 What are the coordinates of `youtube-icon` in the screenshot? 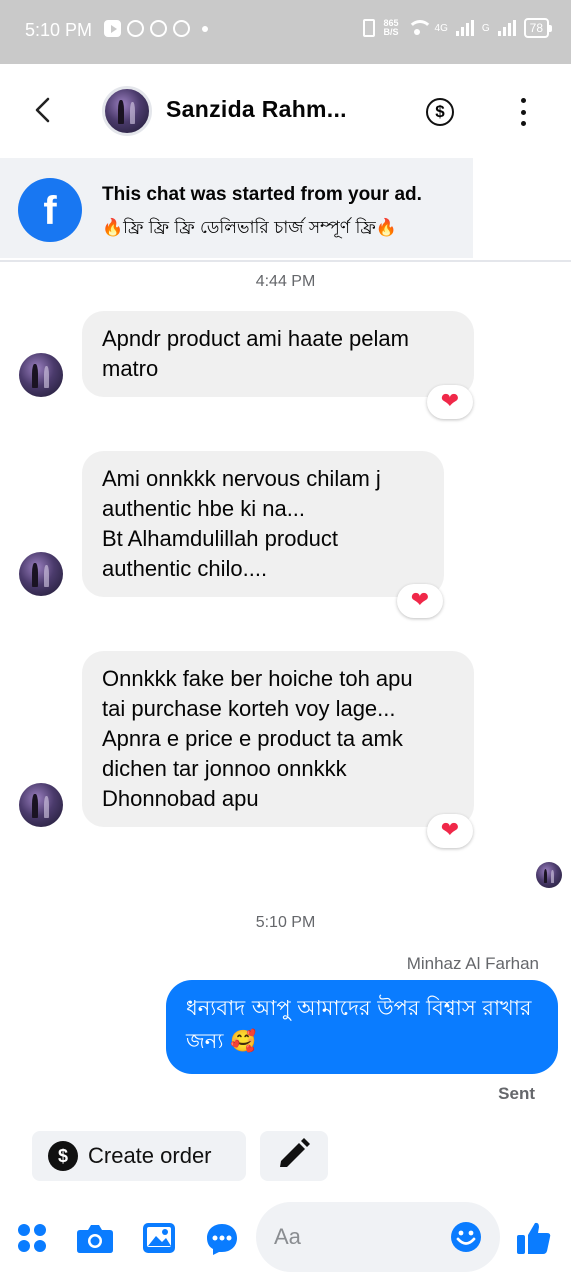 It's located at (112, 28).